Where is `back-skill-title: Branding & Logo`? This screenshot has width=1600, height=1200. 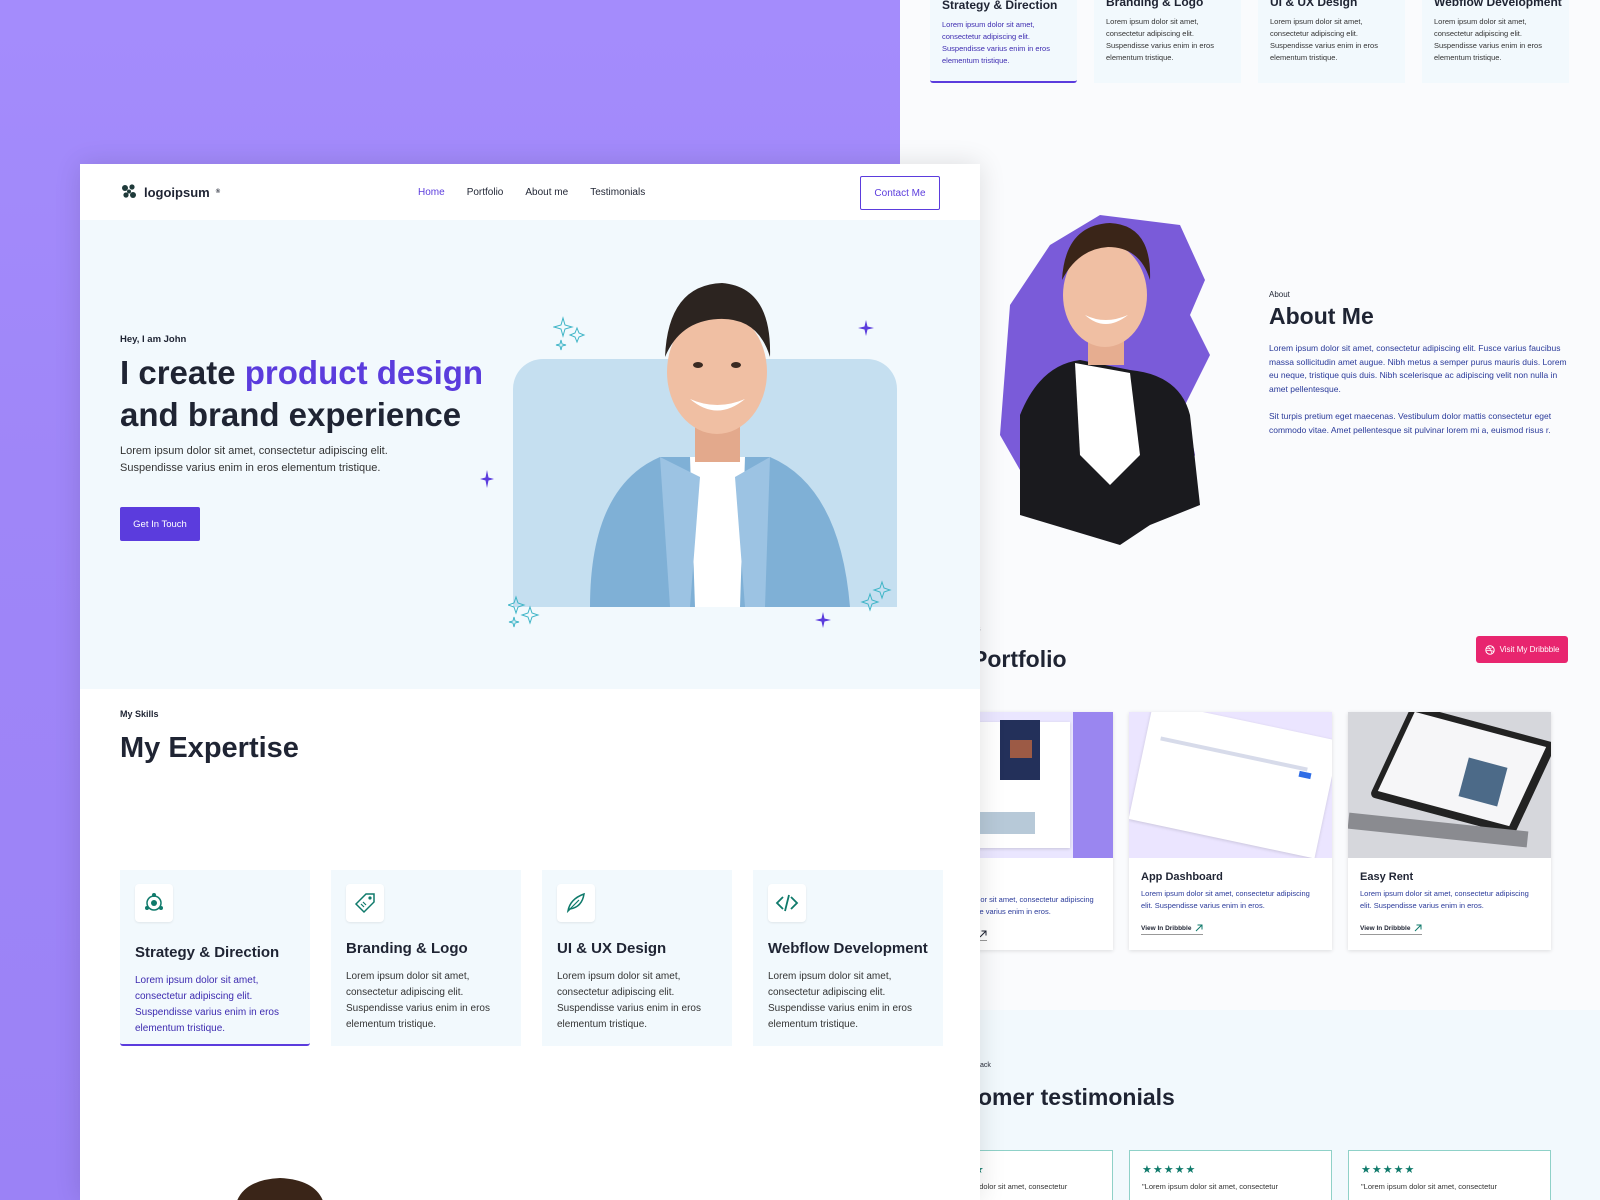 back-skill-title: Branding & Logo is located at coordinates (1155, 4).